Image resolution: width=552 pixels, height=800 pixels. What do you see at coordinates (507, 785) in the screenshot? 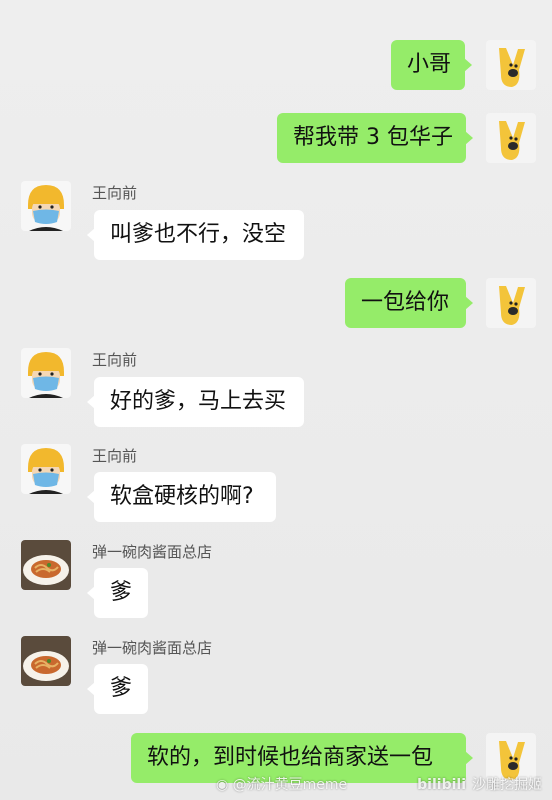
I see `bilibili-user: 沙雕挖掘姬` at bounding box center [507, 785].